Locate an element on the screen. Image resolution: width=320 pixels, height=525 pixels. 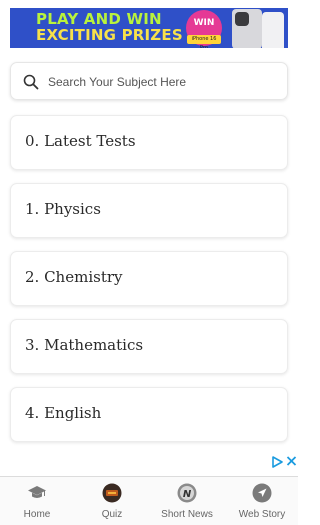
ad-banner-text: PLAY AND WIN EXCITING PRIZES is located at coordinates (109, 27).